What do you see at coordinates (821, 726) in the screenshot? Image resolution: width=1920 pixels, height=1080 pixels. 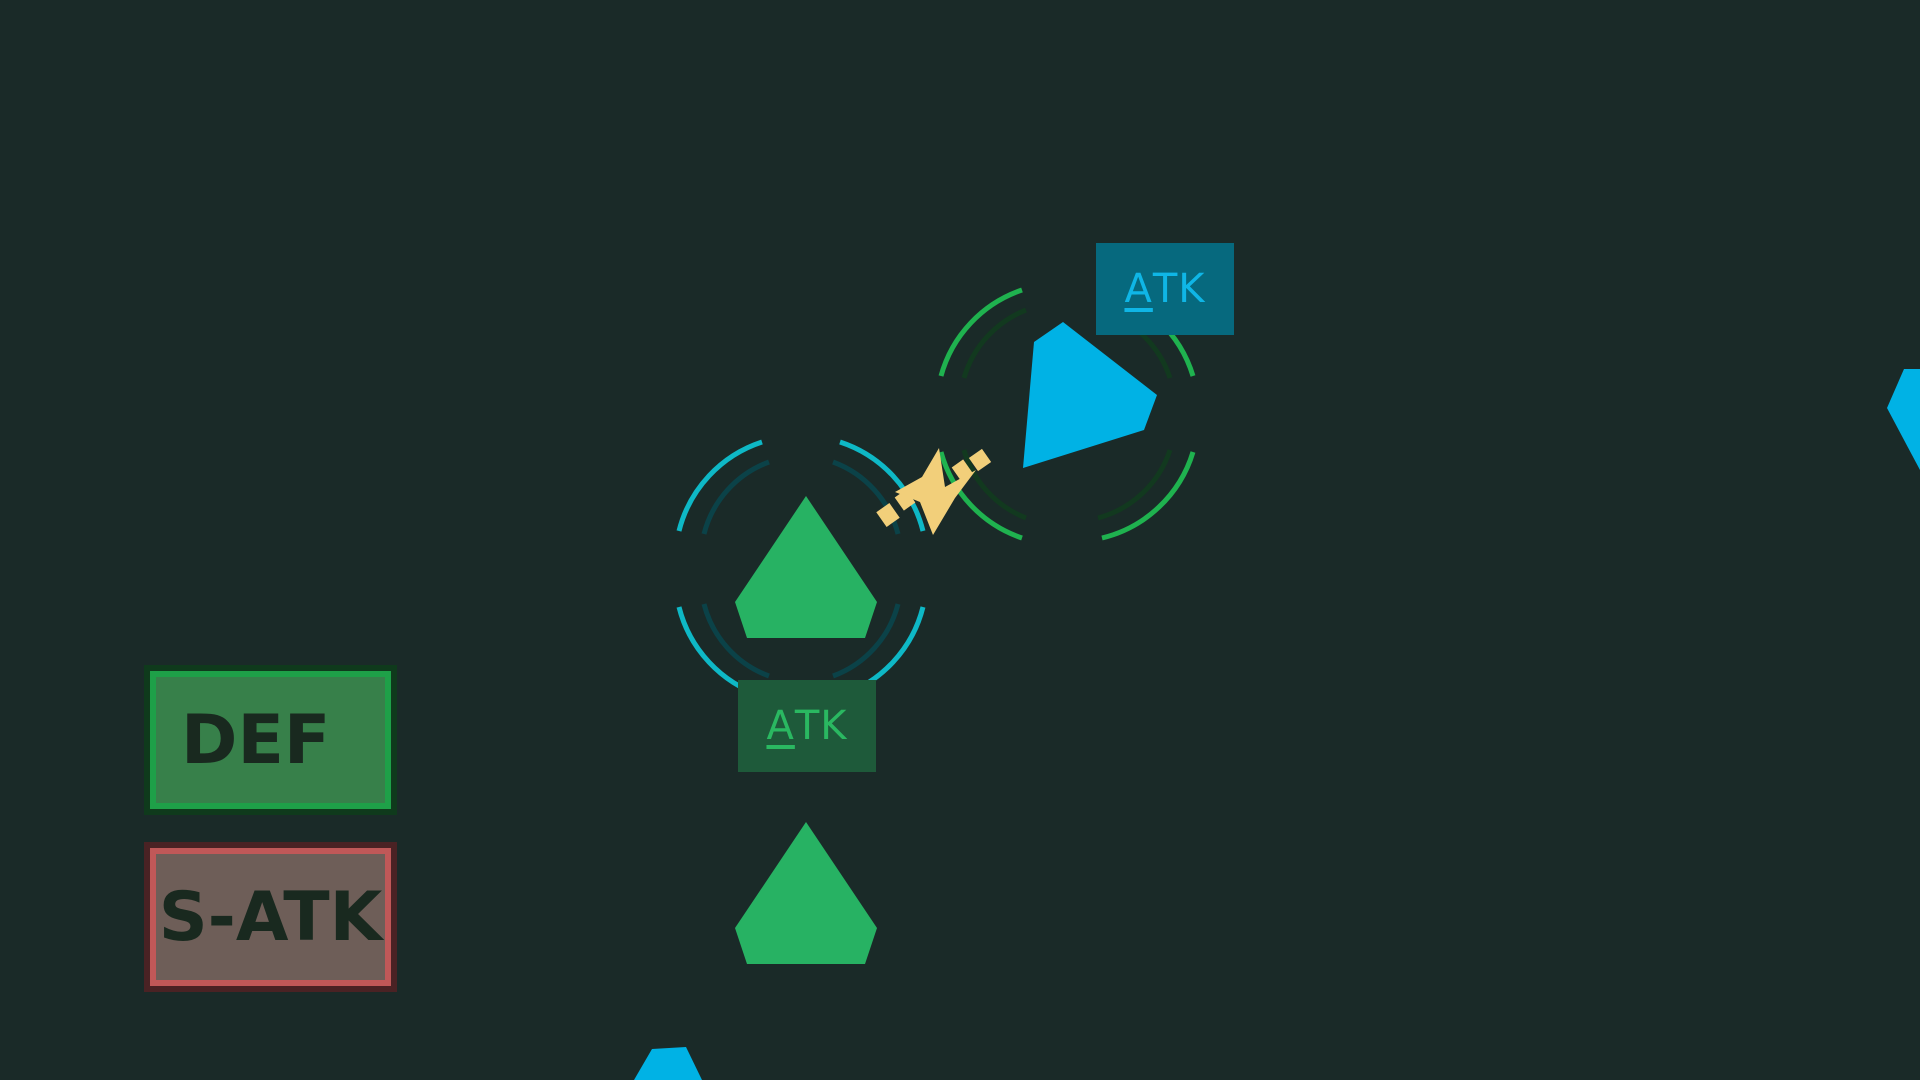 I see `player-atk-tag-rest: TK` at bounding box center [821, 726].